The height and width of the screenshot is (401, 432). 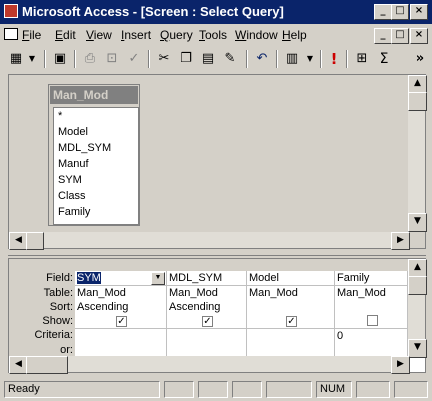 What do you see at coordinates (417, 153) in the screenshot?
I see `table-pane-vscroll: ▲ ▼` at bounding box center [417, 153].